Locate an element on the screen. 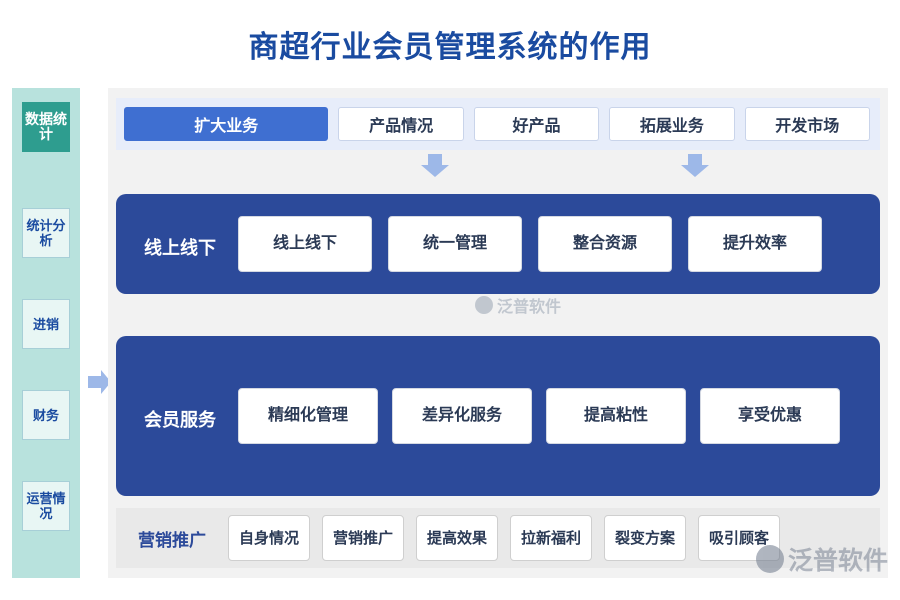 The image size is (900, 600). sidebar-item-label: 进销 is located at coordinates (45, 324).